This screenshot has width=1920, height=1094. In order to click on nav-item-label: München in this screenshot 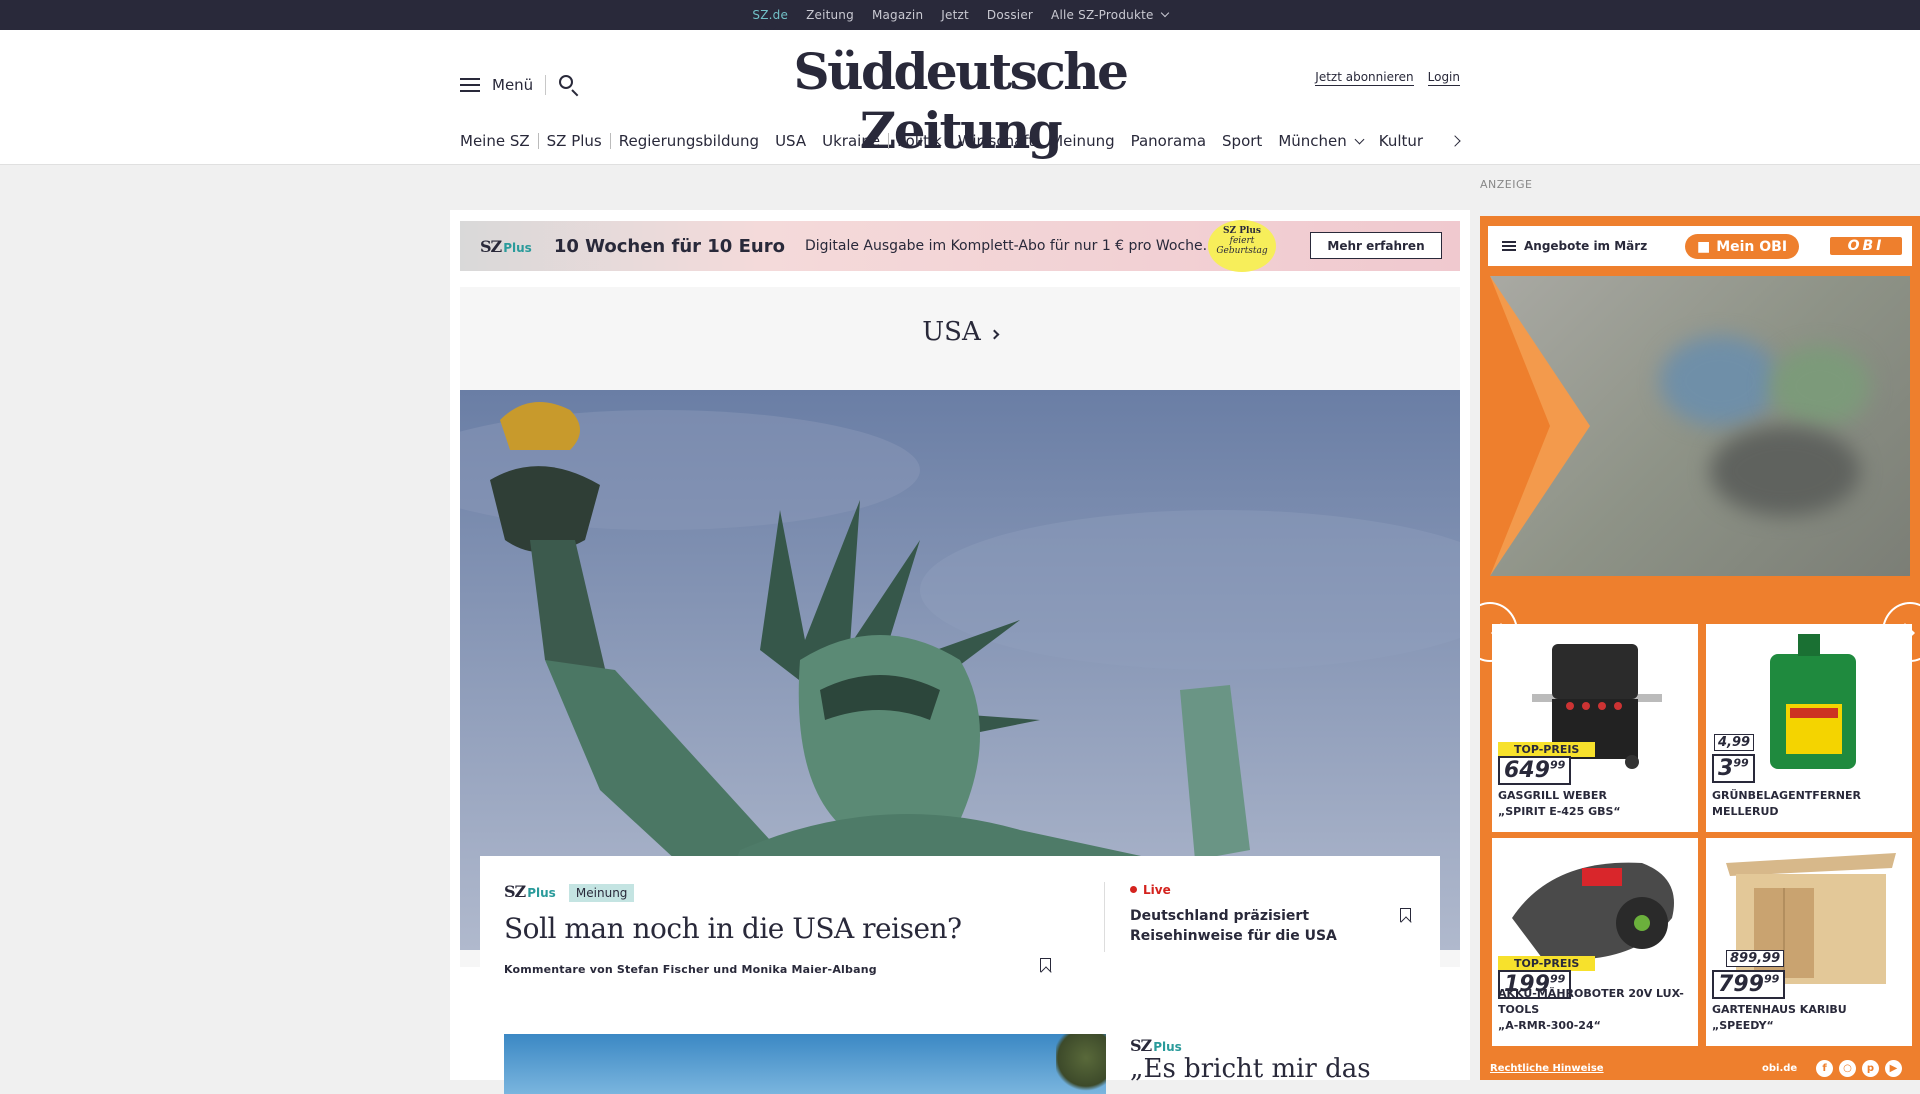, I will do `click(1312, 141)`.